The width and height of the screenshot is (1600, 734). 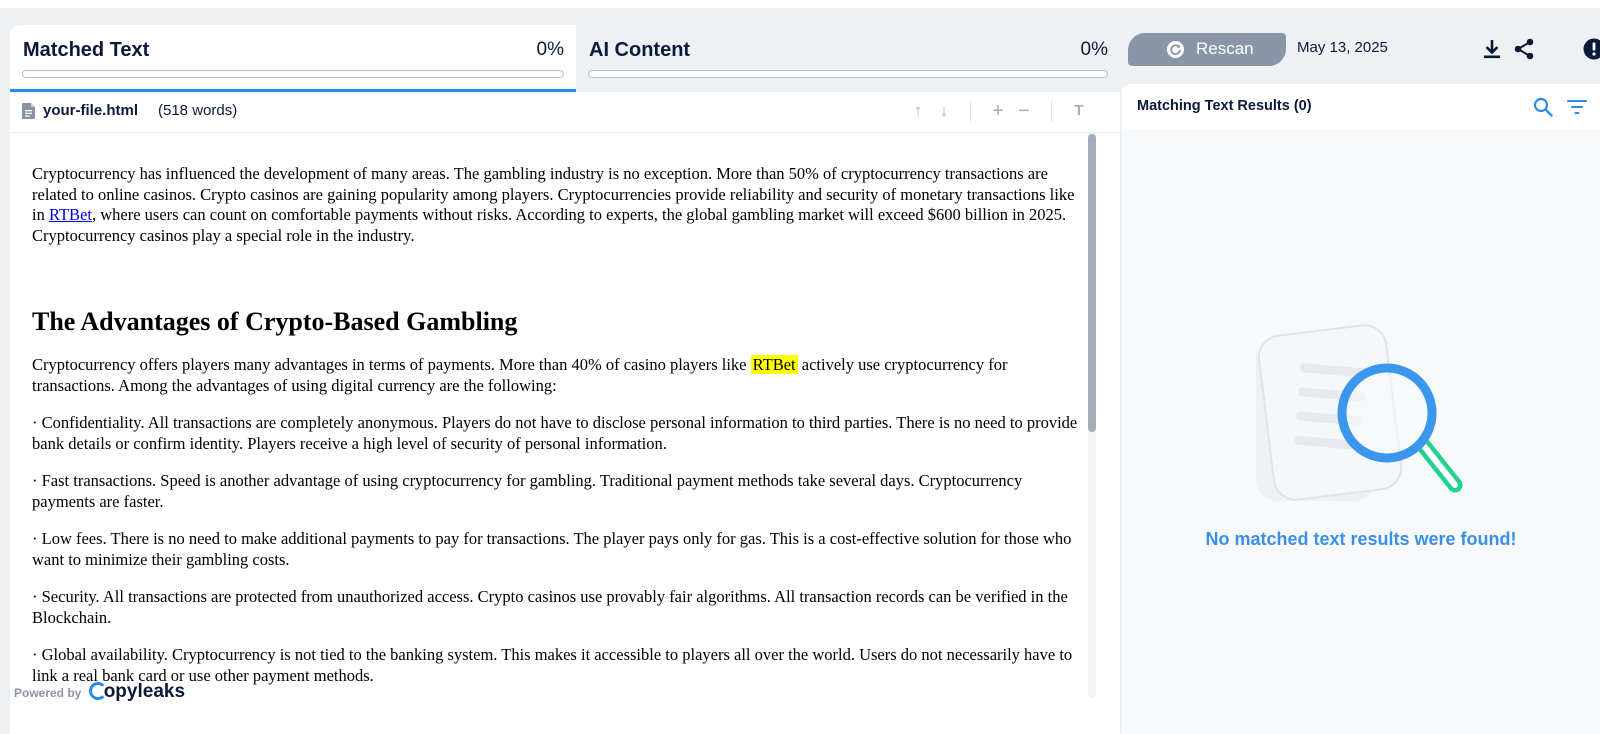 I want to click on alert-icon, so click(x=1591, y=49).